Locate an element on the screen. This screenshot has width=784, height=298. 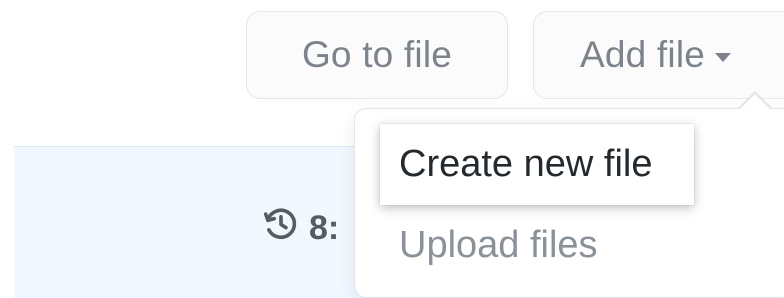
upload-files-label: Upload files is located at coordinates (498, 244).